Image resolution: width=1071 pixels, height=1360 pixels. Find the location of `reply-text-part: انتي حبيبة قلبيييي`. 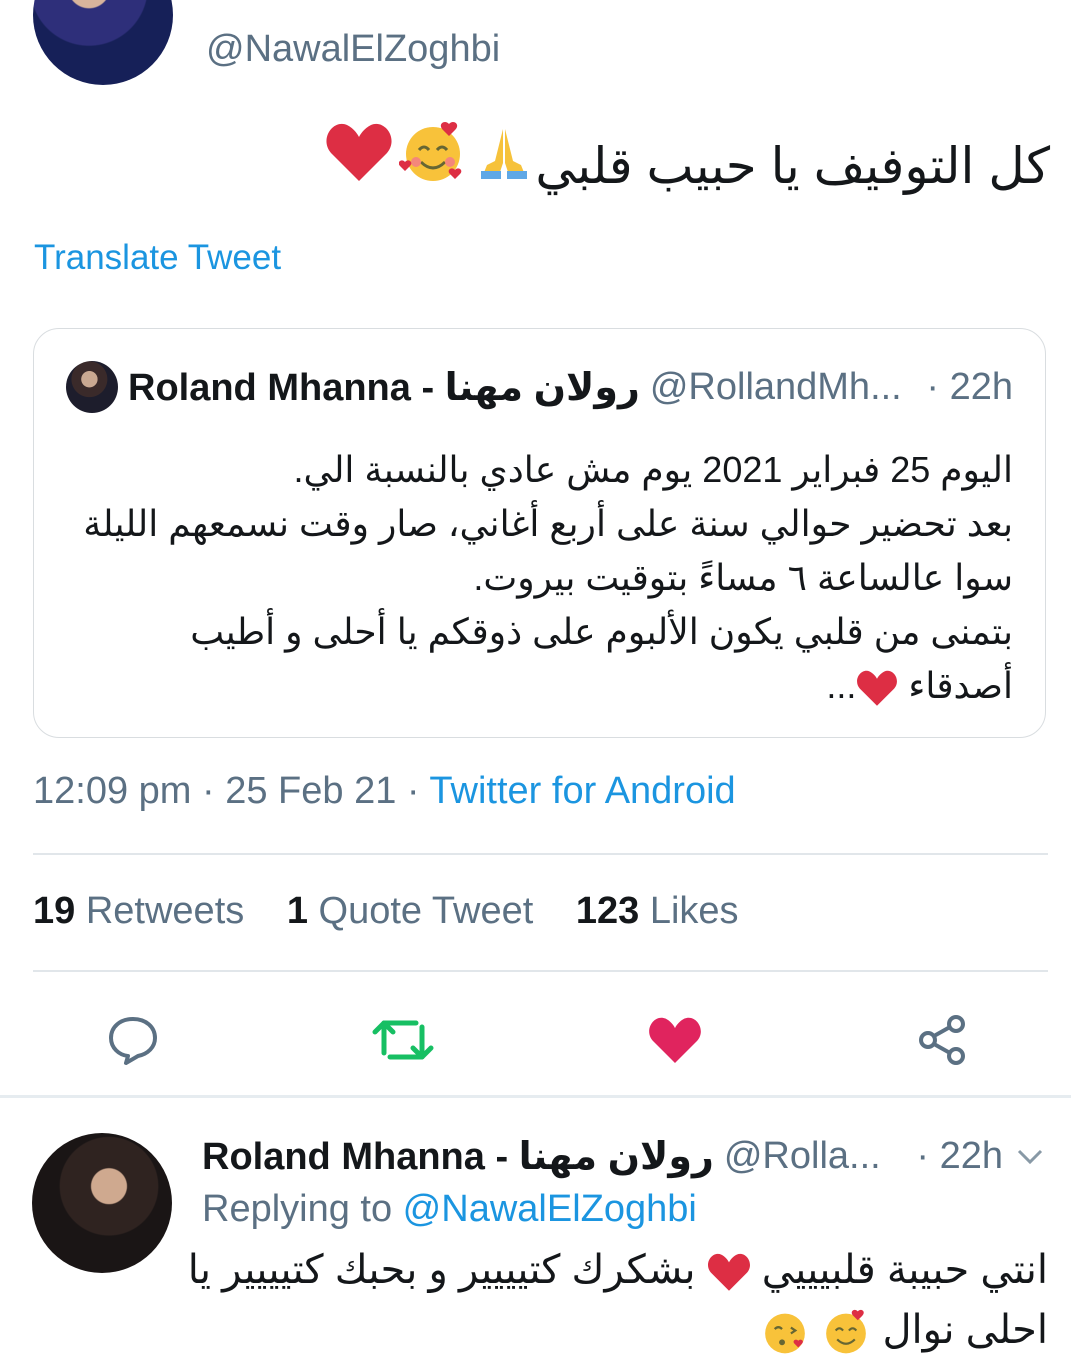

reply-text-part: انتي حبيبة قلبيييي is located at coordinates (904, 1270).